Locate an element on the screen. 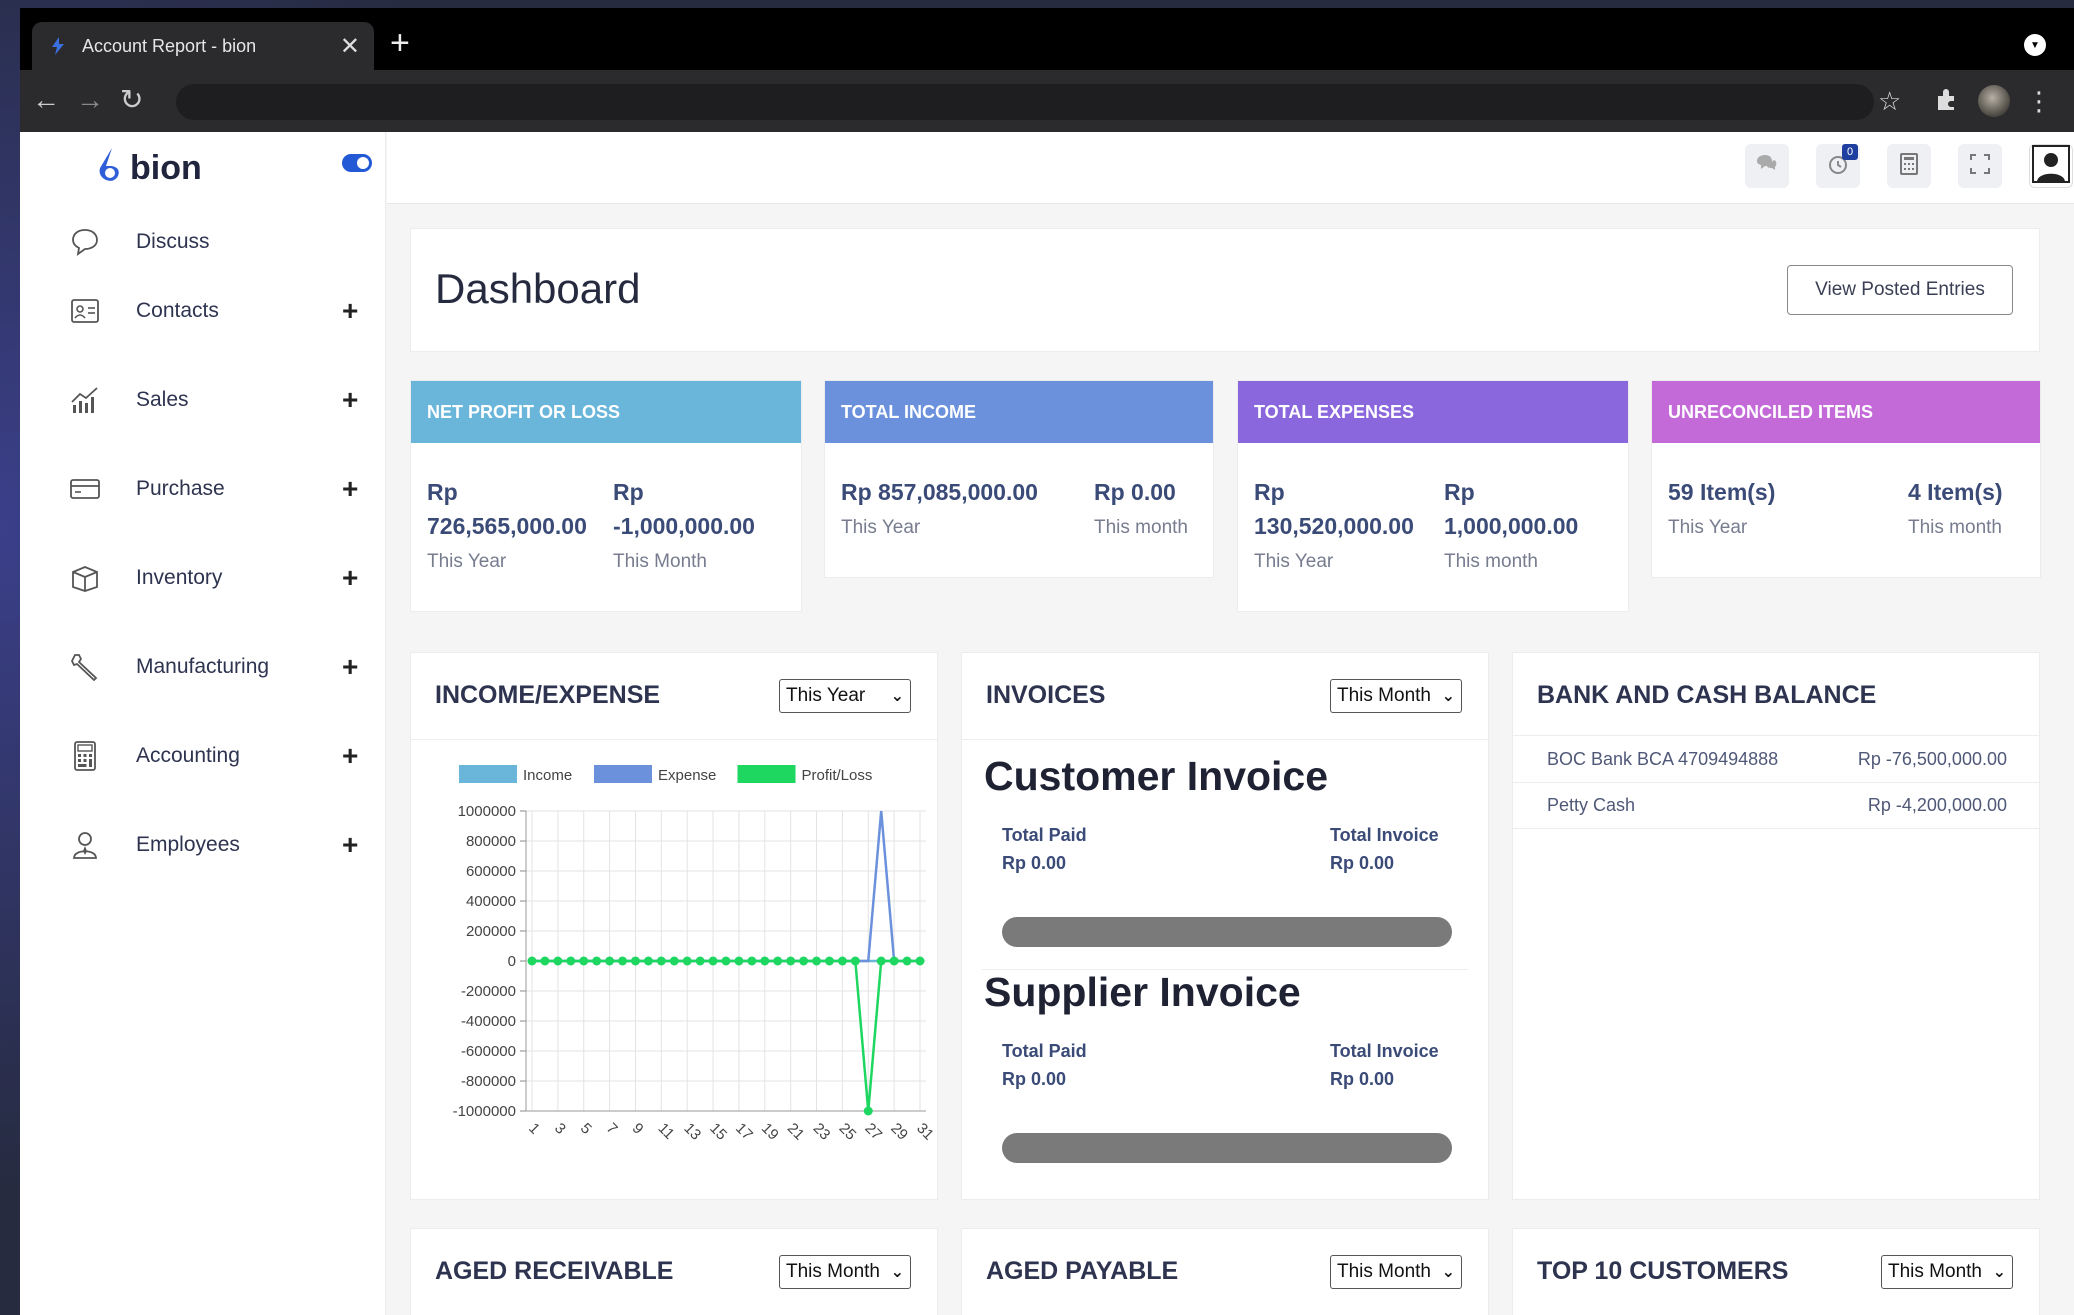 Image resolution: width=2074 pixels, height=1315 pixels. sidebar-item-discuss: Discuss is located at coordinates (203, 242).